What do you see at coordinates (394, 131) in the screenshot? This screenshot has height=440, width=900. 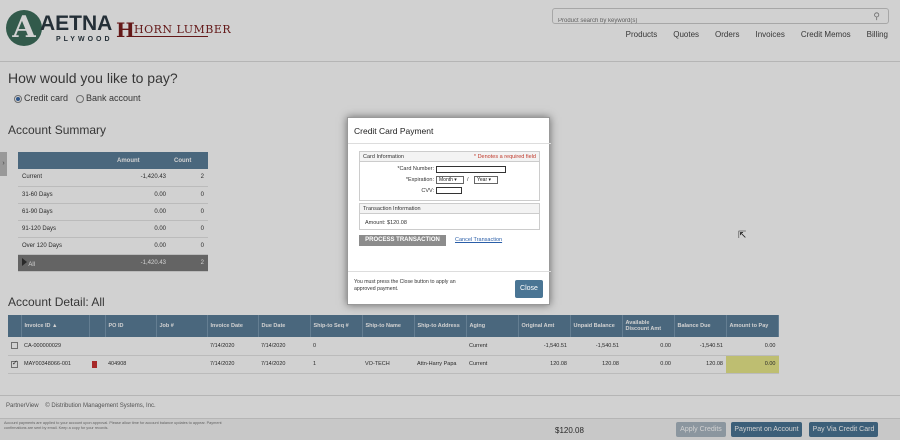 I see `dialog-title: Credit Card Payment` at bounding box center [394, 131].